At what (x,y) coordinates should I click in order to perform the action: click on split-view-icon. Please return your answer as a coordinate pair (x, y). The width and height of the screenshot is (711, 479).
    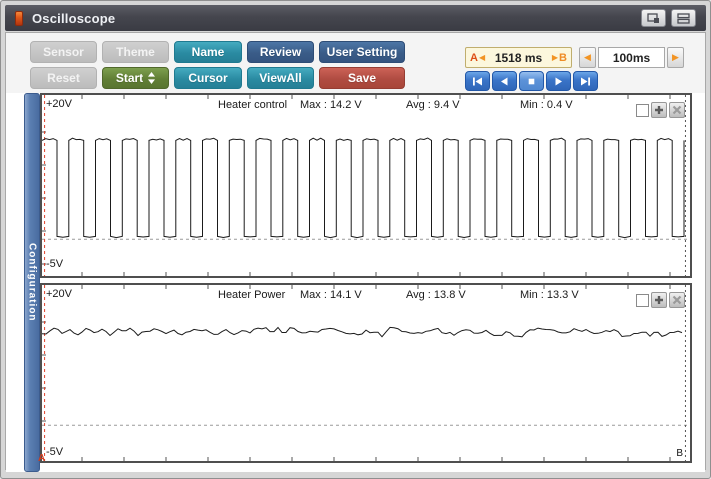
    Looking at the image, I should click on (683, 18).